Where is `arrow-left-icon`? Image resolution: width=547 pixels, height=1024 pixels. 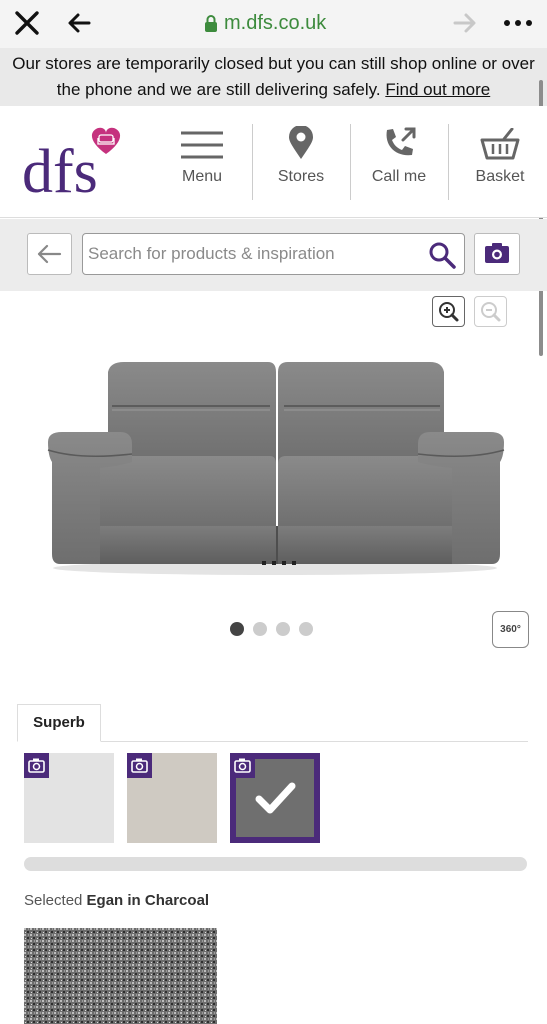 arrow-left-icon is located at coordinates (49, 254).